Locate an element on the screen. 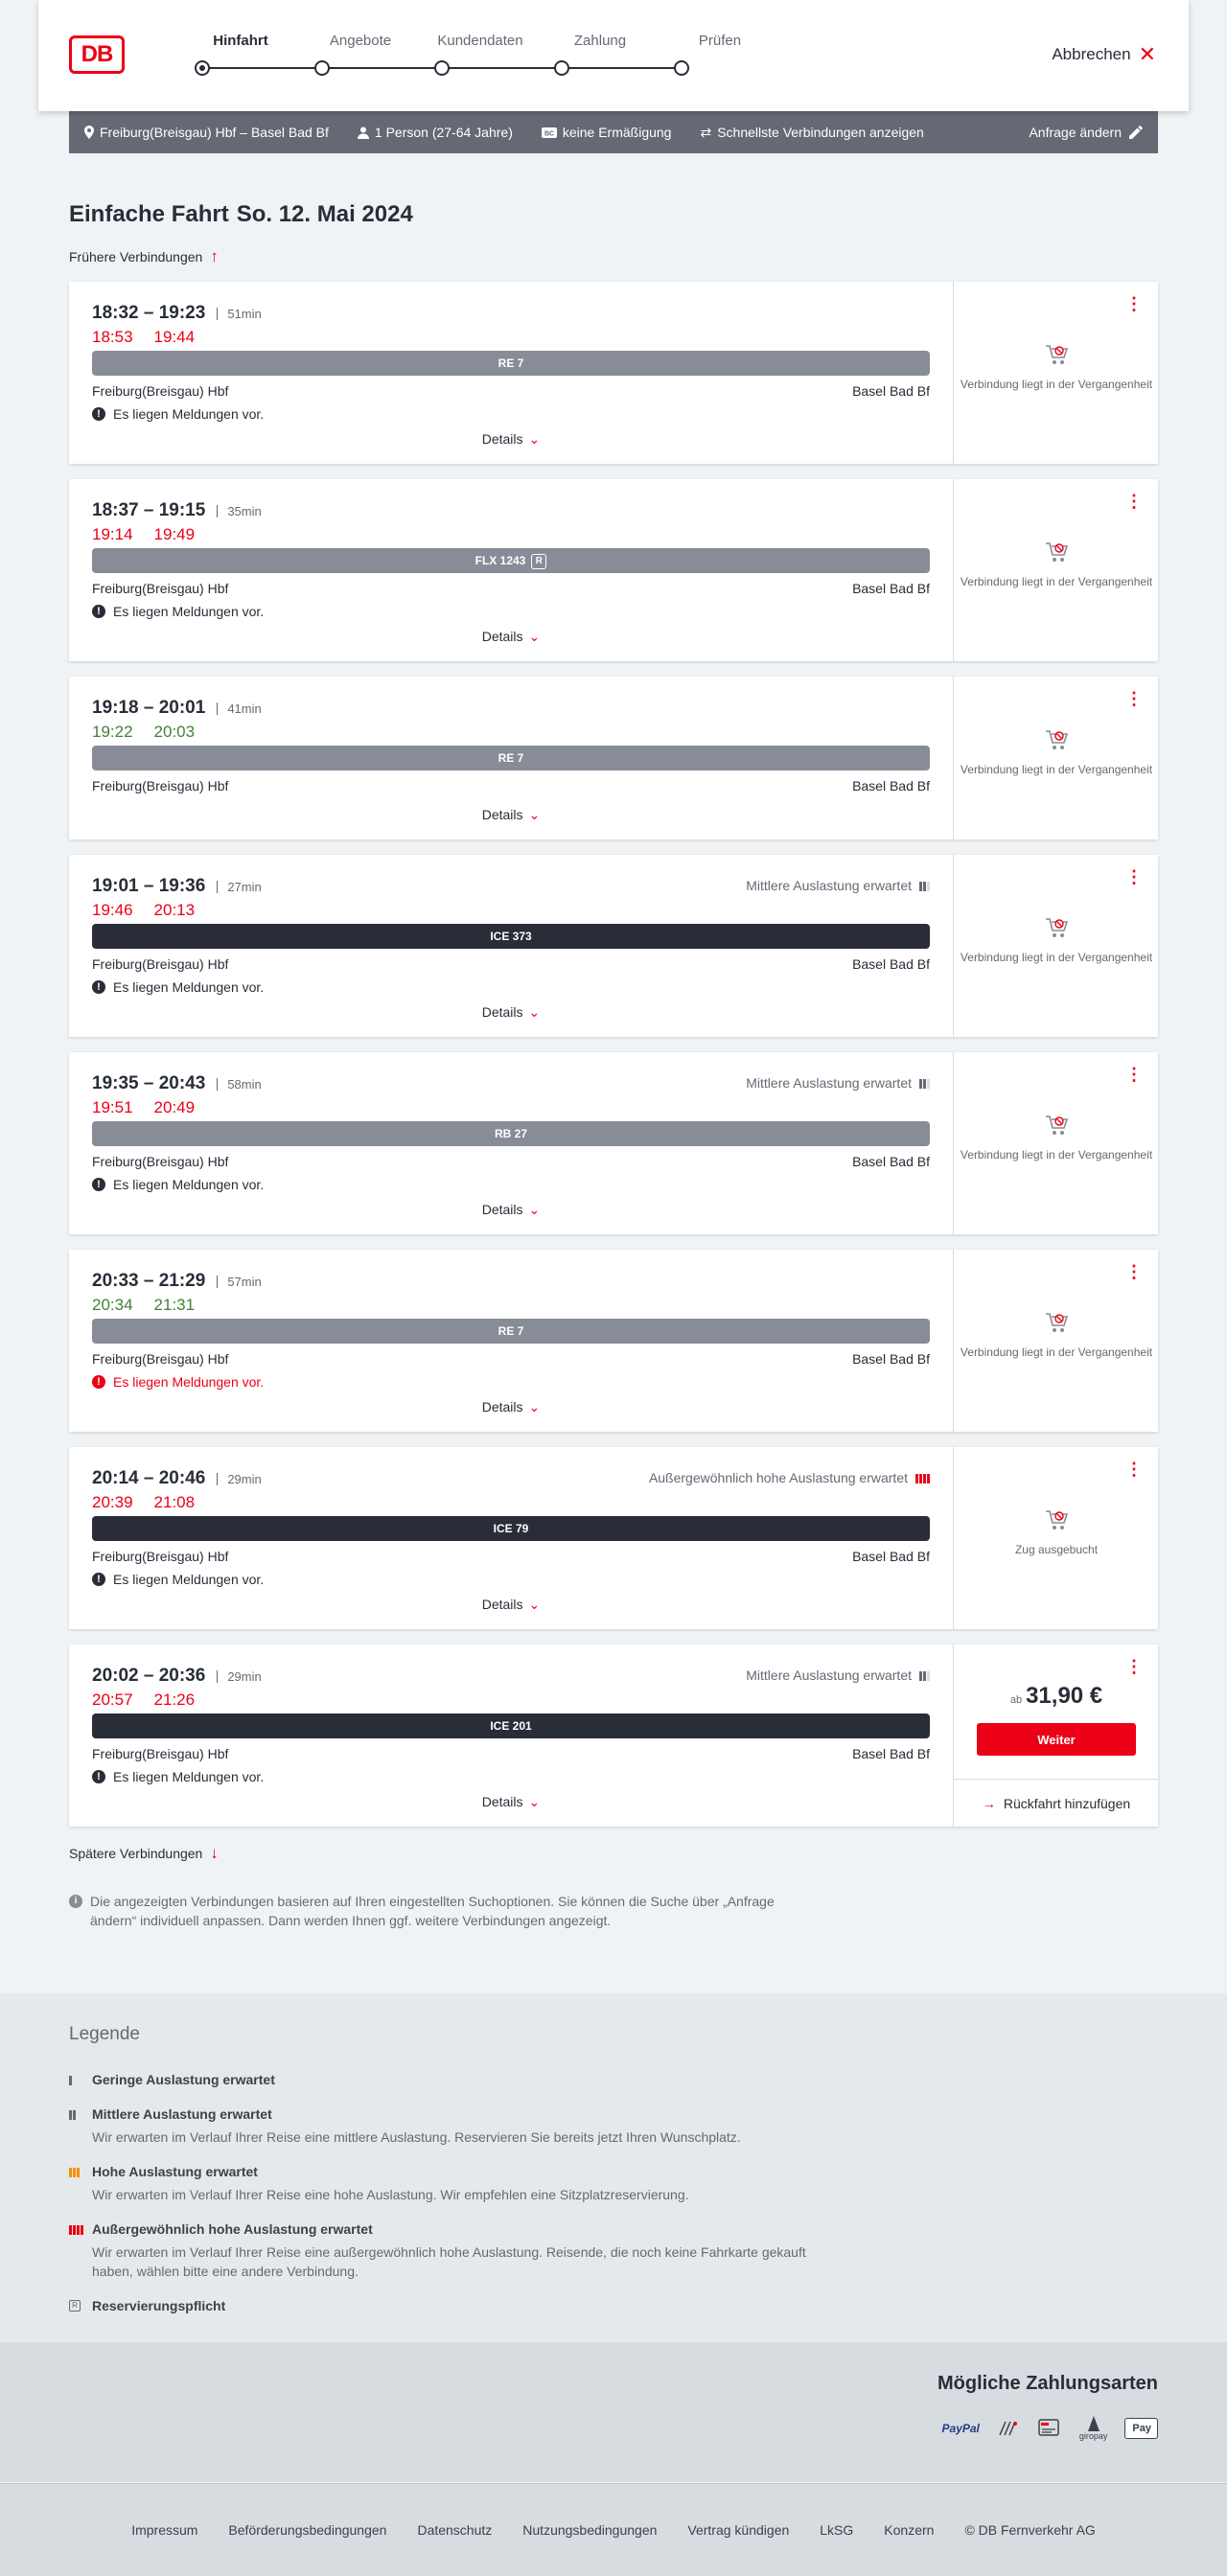  step-angebote: Angebote is located at coordinates (360, 41).